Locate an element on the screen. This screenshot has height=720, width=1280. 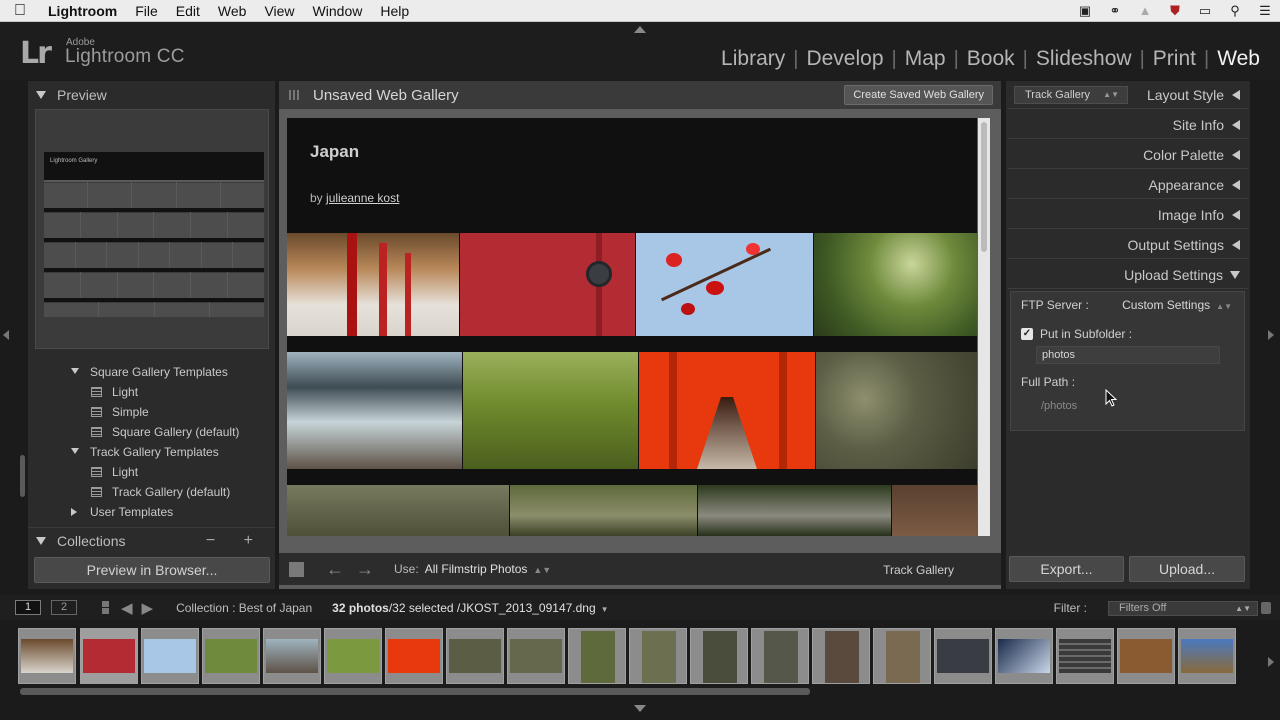
filter-lock-icon is located at coordinates (1266, 608).